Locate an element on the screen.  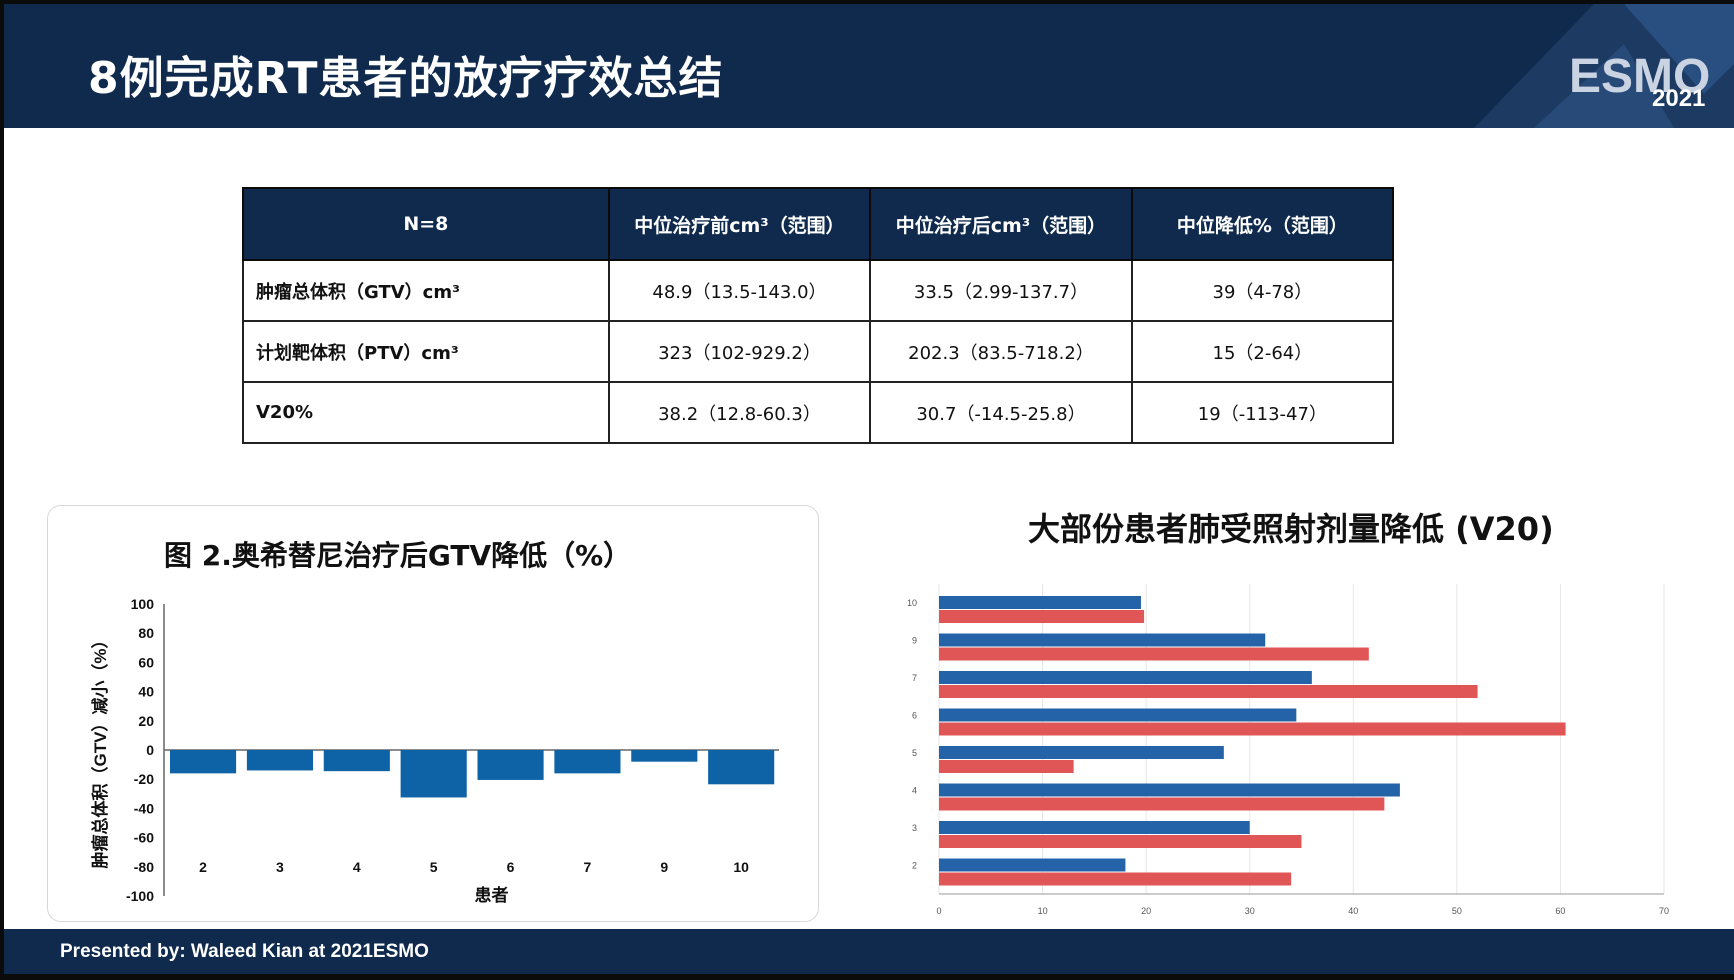
column-header: 中位治疗后cm³（范围） is located at coordinates (1001, 224).